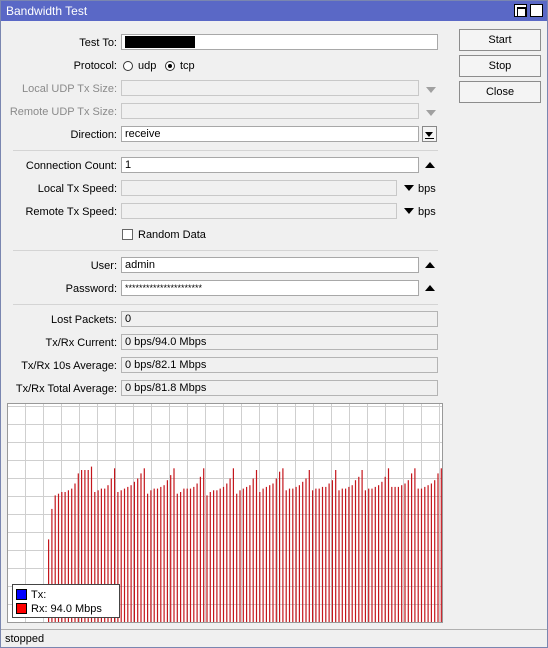 The width and height of the screenshot is (548, 648). I want to click on remote-tx-speed-dropdown-icon, so click(409, 211).